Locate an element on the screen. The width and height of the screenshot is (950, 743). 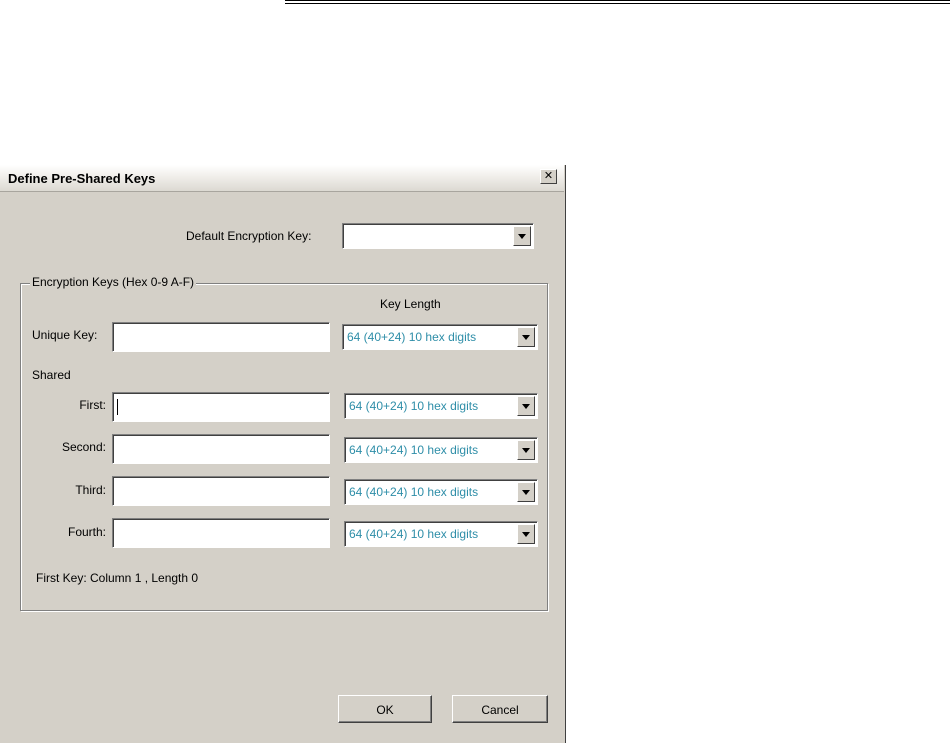
third-key-length-select: 64 (40+24) 10 hex digits is located at coordinates (441, 492).